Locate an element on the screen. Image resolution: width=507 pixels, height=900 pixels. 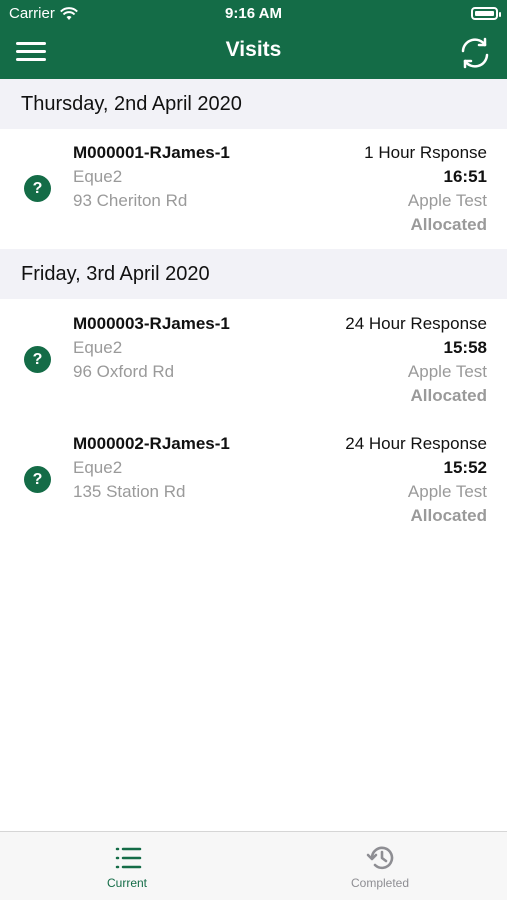
tab-current: Current is located at coordinates (127, 866).